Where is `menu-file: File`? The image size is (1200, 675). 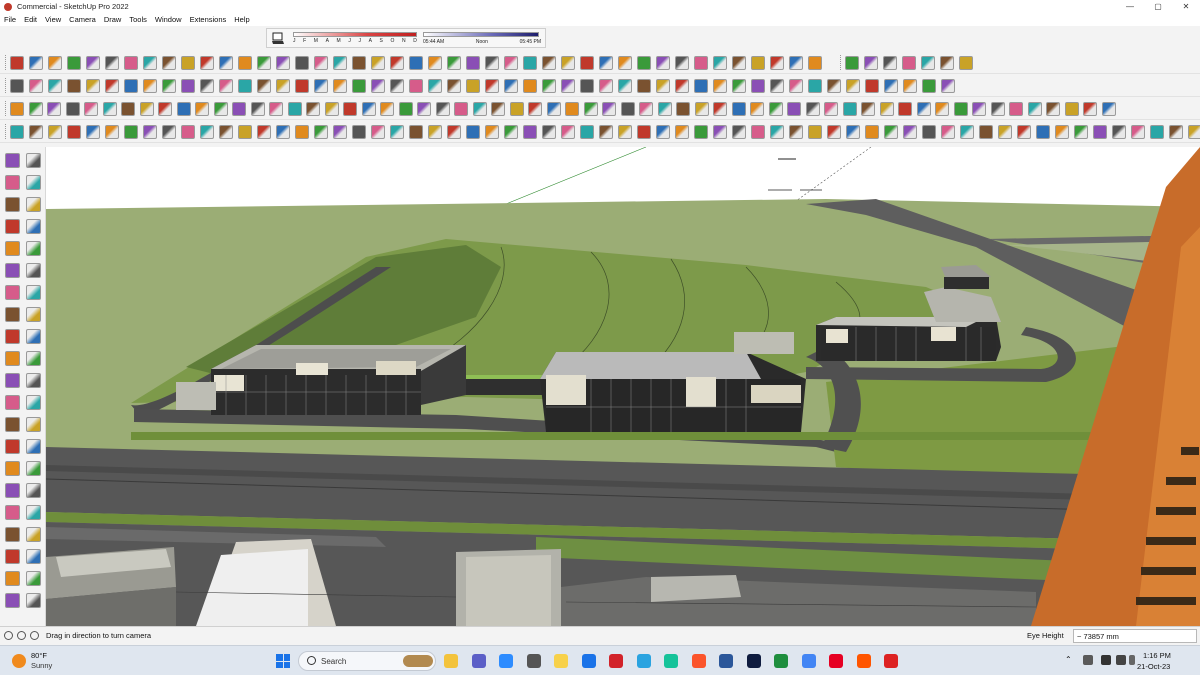
menu-file: File is located at coordinates (10, 19).